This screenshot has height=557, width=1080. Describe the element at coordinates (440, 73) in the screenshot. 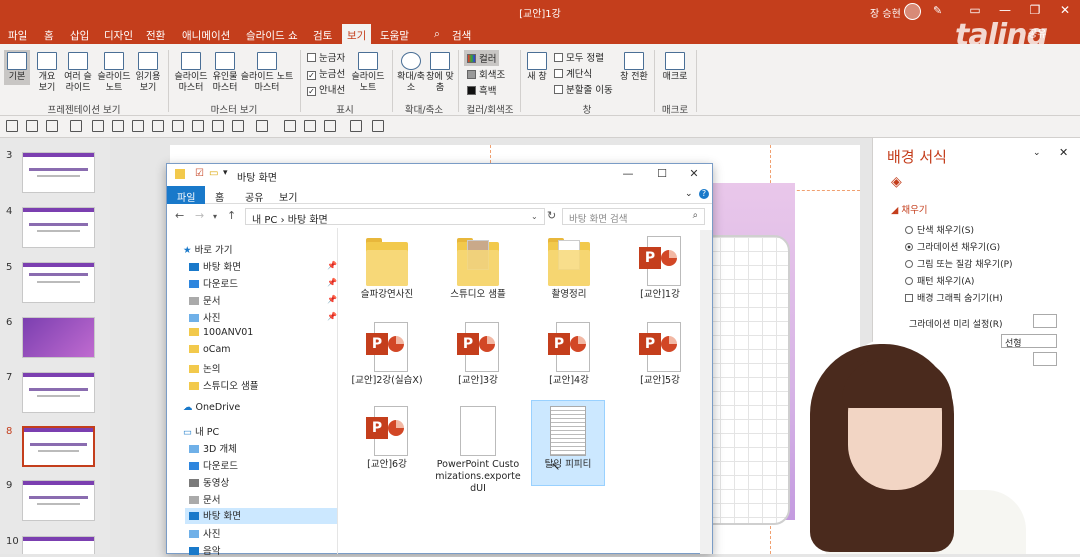

I see `fit-window-button: 창에 맞춤` at that location.